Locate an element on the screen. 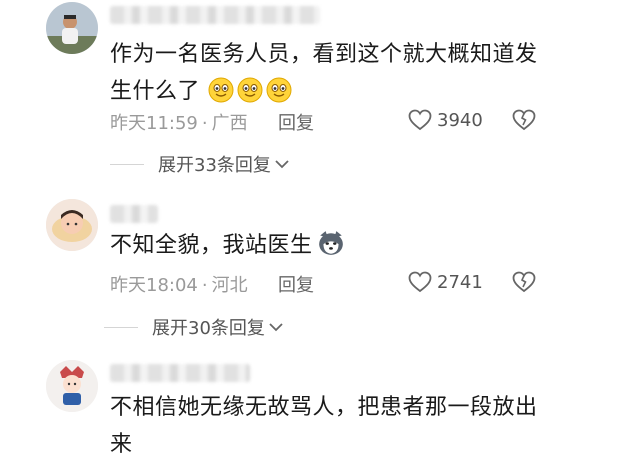 The width and height of the screenshot is (640, 472). like-button: 3940 is located at coordinates (445, 120).